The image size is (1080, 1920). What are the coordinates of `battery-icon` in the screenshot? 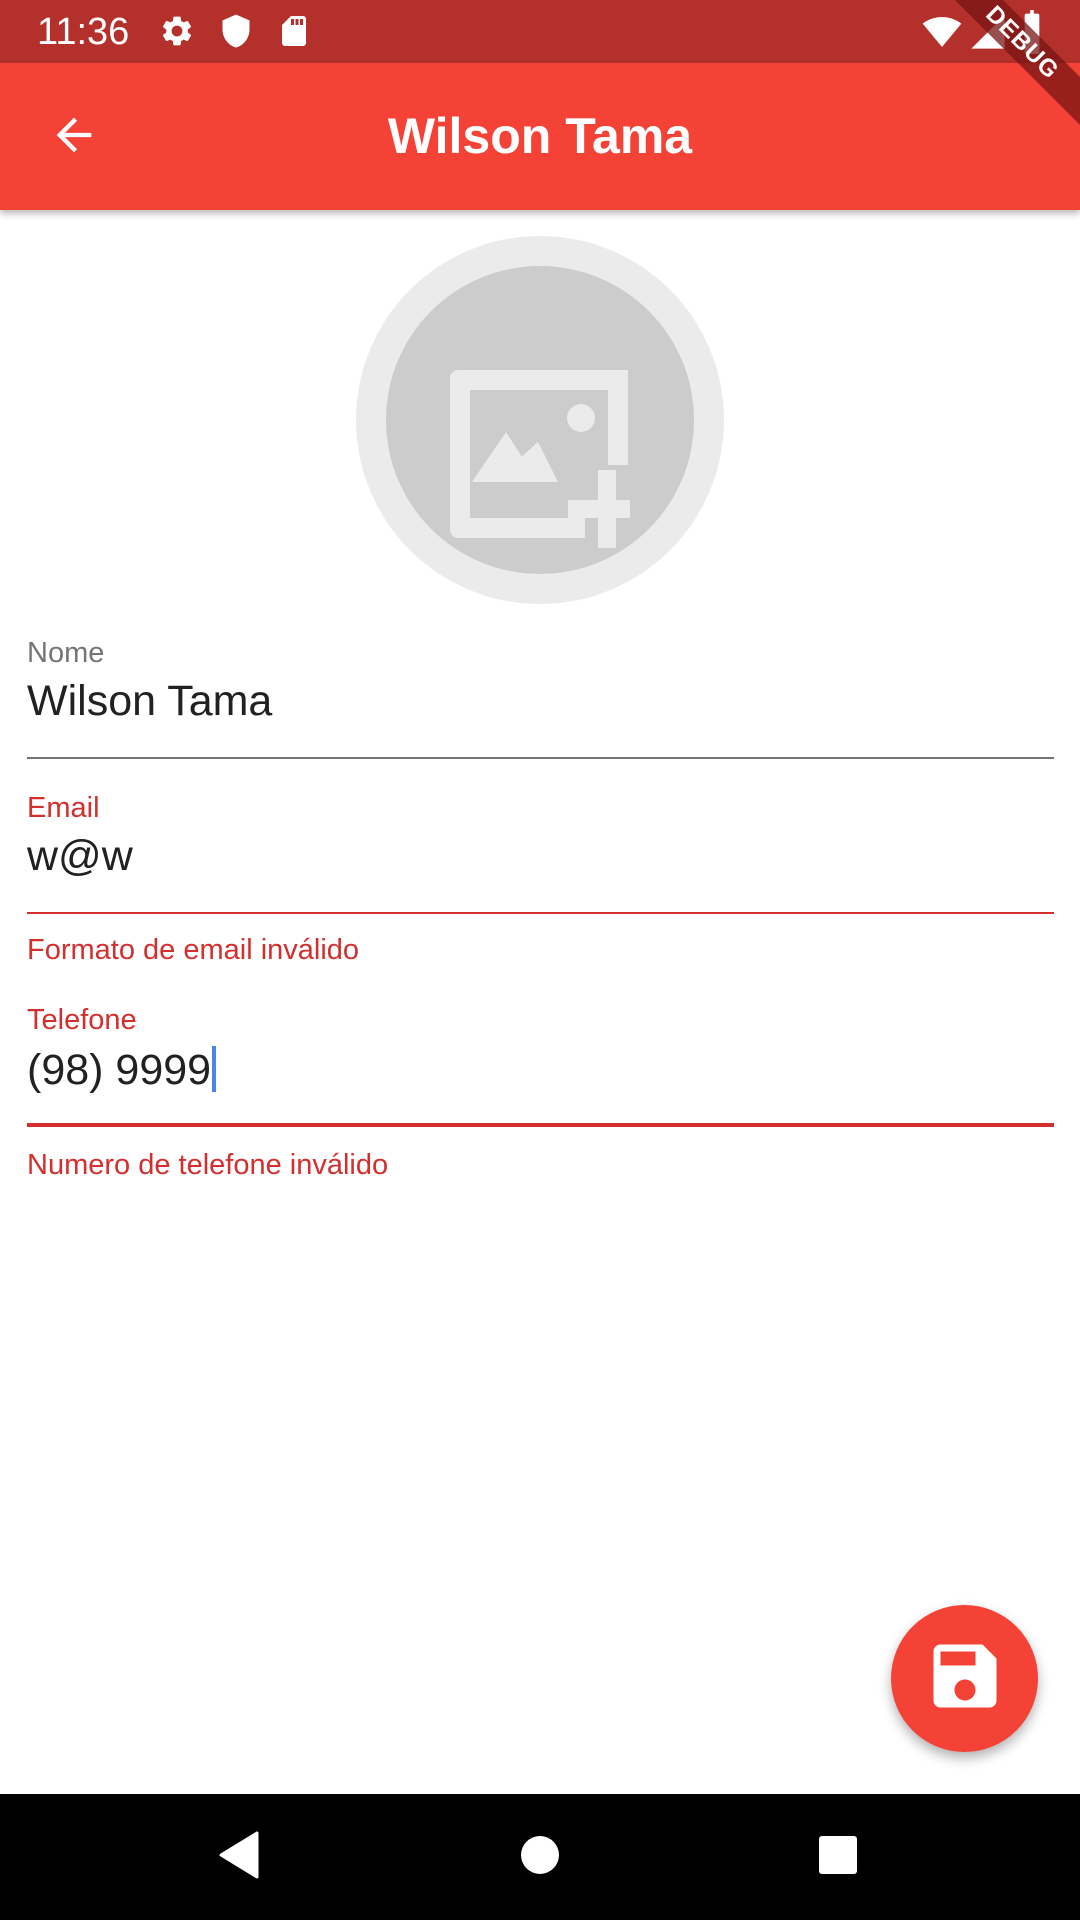 It's located at (1032, 32).